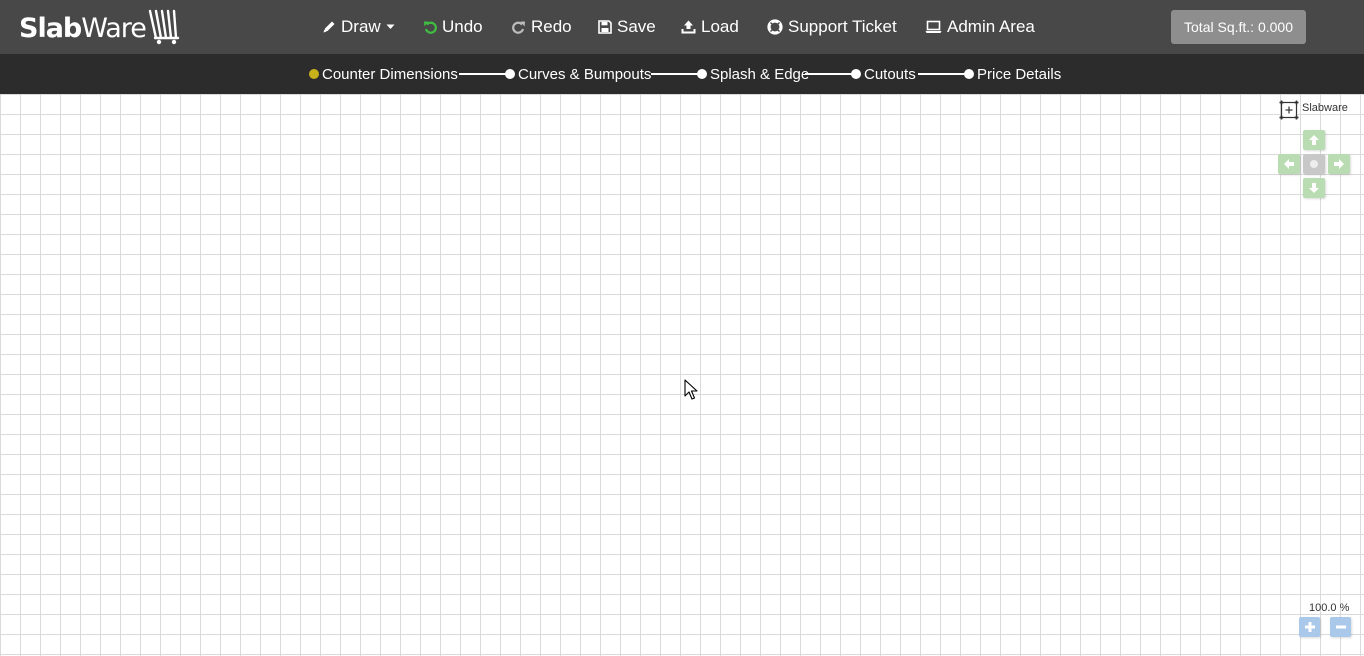  Describe the element at coordinates (775, 27) in the screenshot. I see `lifebuoy-icon` at that location.